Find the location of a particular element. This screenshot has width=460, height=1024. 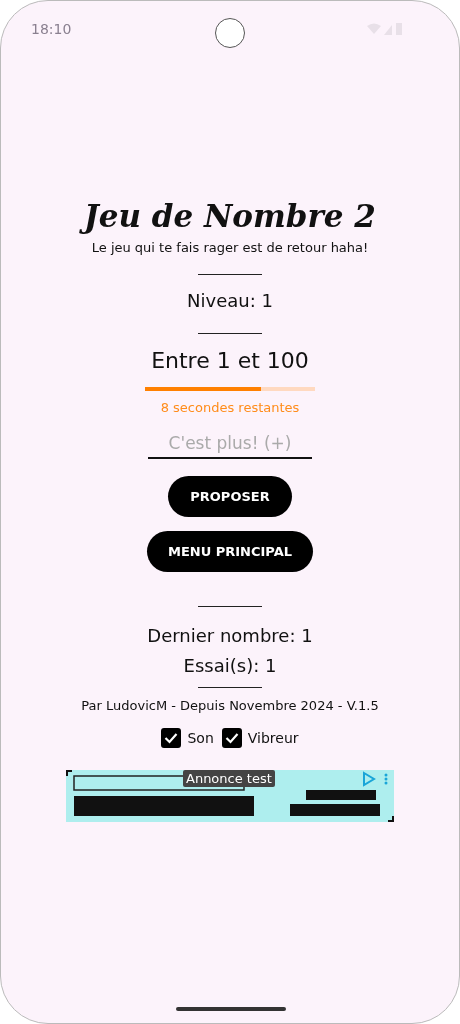

timer-text: 8 secondes restantes is located at coordinates (230, 407).